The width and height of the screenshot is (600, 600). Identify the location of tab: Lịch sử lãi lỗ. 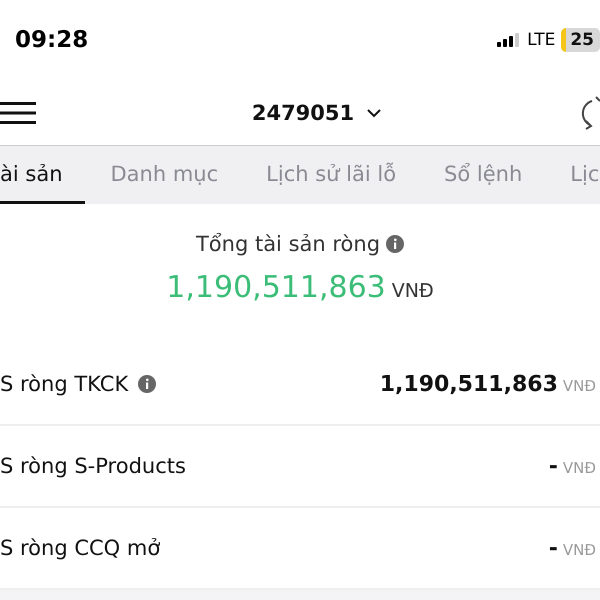
(331, 175).